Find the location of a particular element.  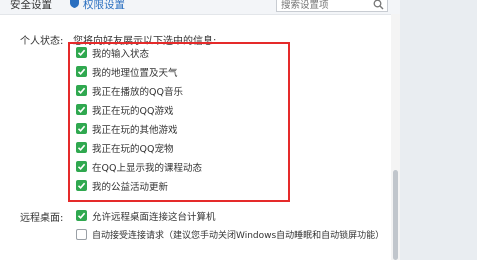

status-option-qq-music: 我正在播放的QQ音乐 is located at coordinates (129, 91).